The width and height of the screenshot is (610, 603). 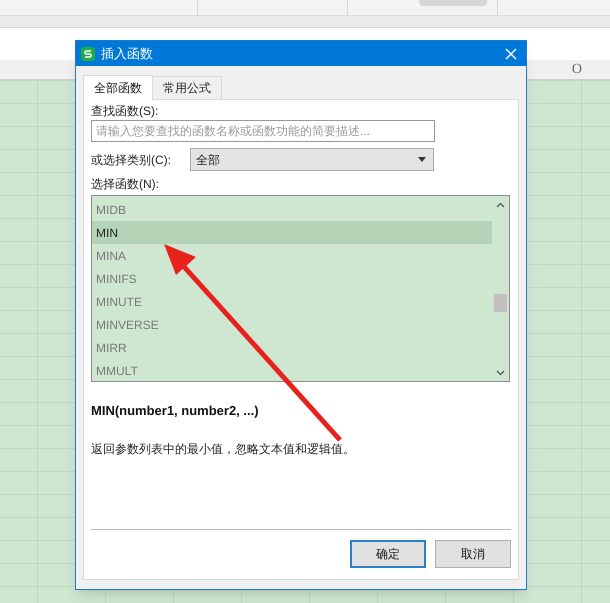 I want to click on function-item: MINUTE, so click(x=292, y=301).